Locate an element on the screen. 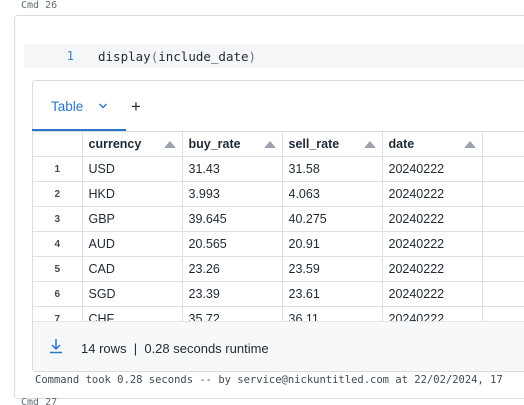 The width and height of the screenshot is (524, 405). table-row: 7 CHF 35.72 36.11 20240222 is located at coordinates (278, 314).